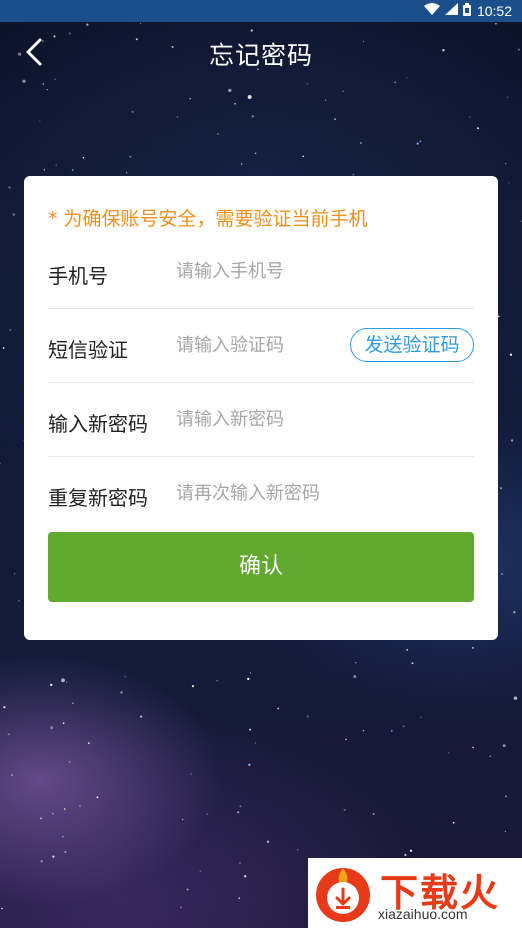  Describe the element at coordinates (415, 893) in the screenshot. I see `watermark: 下载火 xiazaihuo.com` at that location.